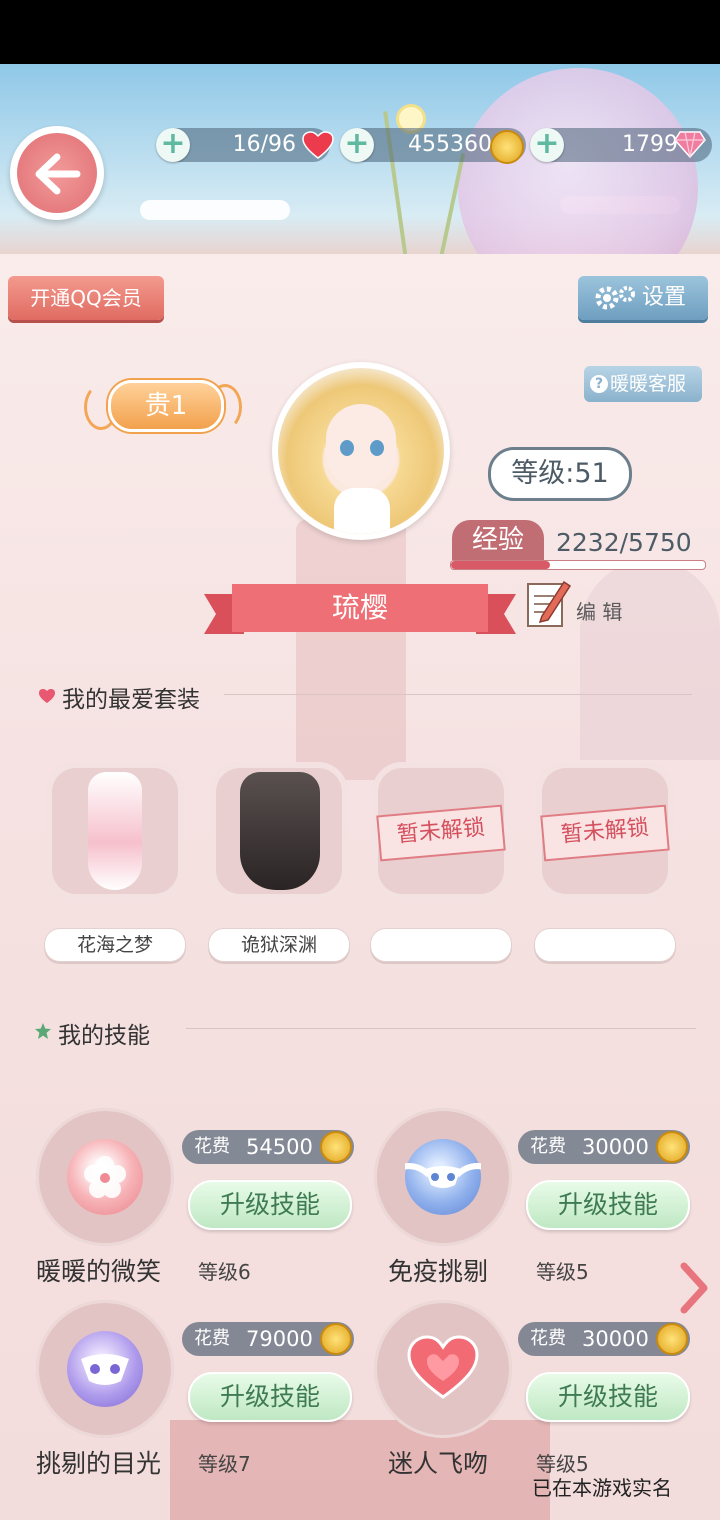 Image resolution: width=720 pixels, height=1520 pixels. Describe the element at coordinates (115, 945) in the screenshot. I see `suit-name: 花海之梦` at that location.